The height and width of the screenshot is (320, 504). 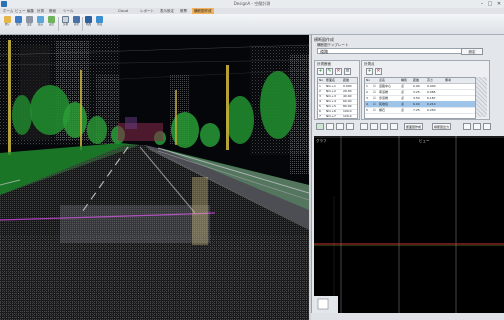 I want to click on create-icon, so click(x=99, y=19).